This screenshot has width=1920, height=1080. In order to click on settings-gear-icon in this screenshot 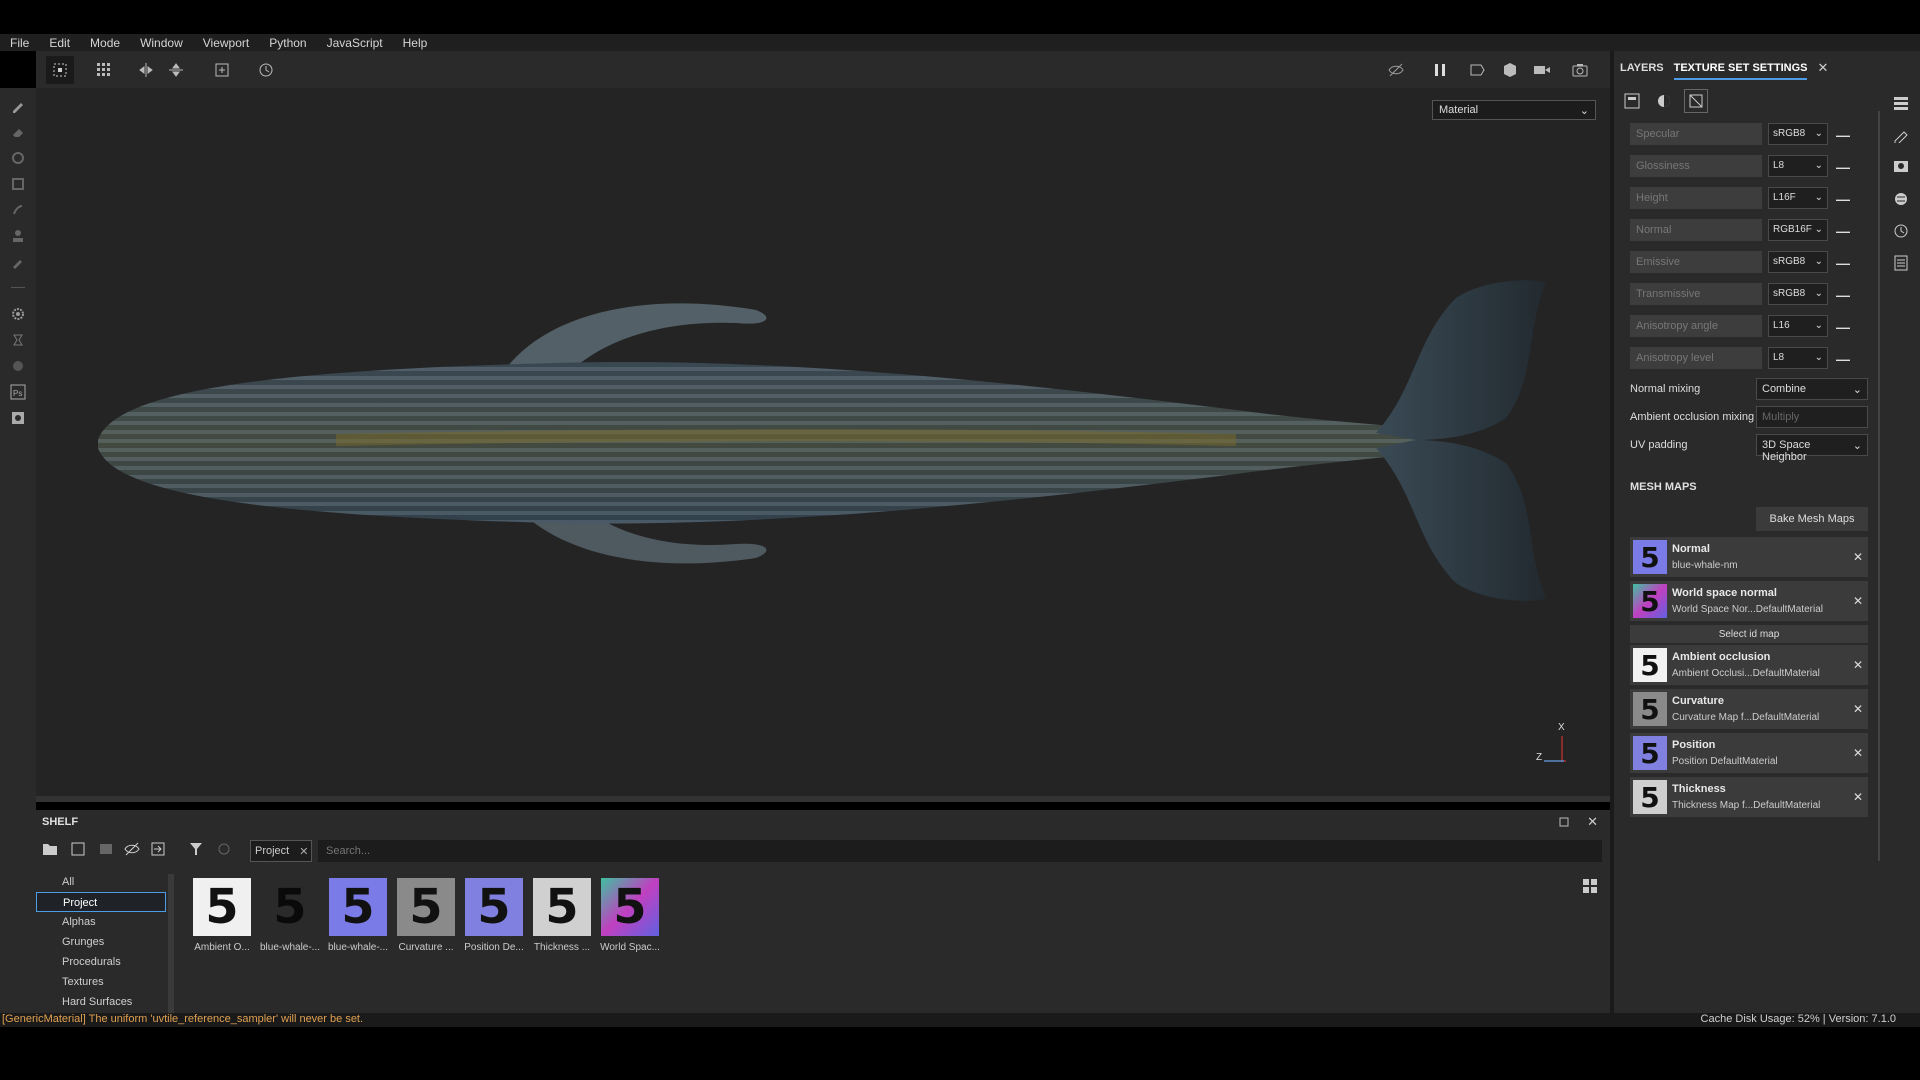, I will do `click(18, 314)`.